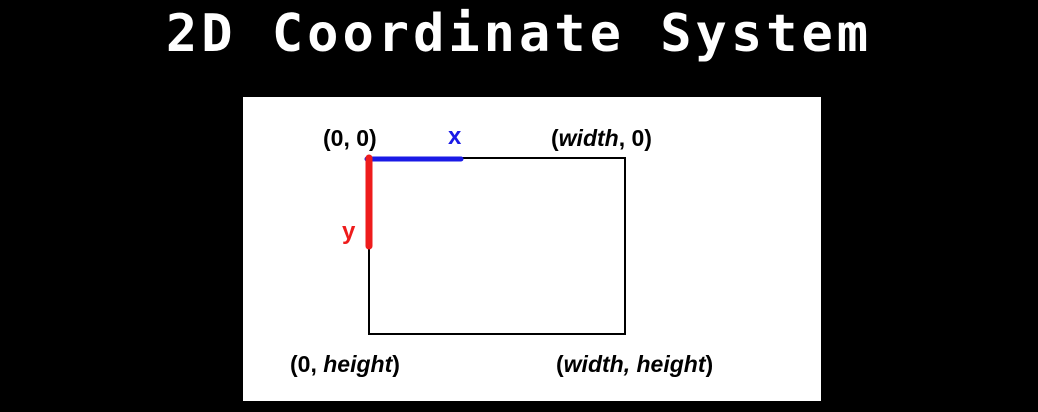  I want to click on canvas-rectangle, so click(497, 246).